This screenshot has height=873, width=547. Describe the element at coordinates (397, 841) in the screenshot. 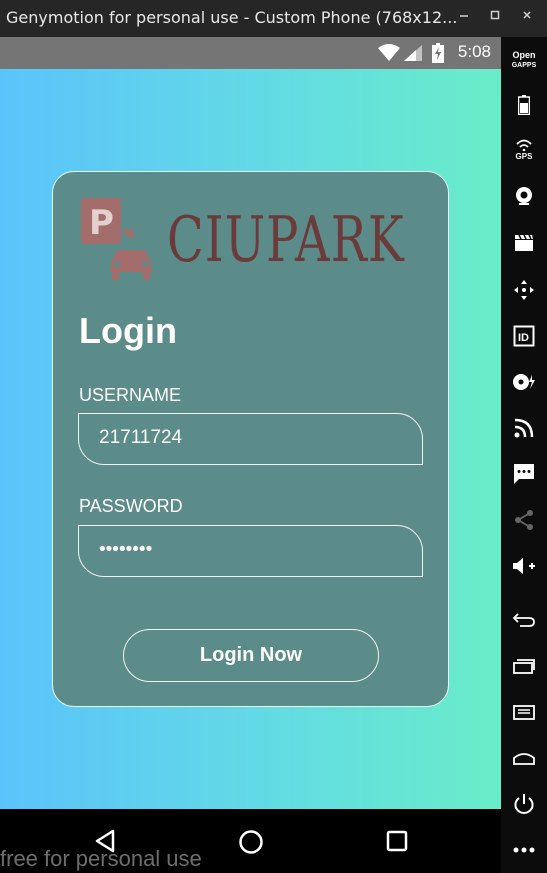

I see `recents-icon` at that location.